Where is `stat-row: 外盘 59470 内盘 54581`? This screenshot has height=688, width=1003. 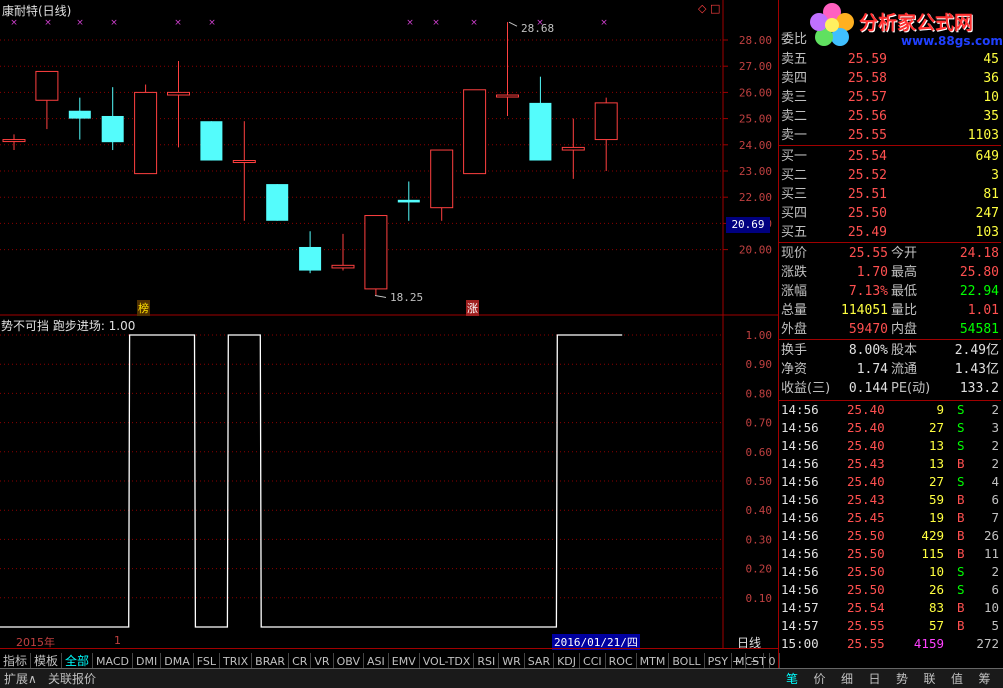
stat-row: 外盘 59470 内盘 54581 is located at coordinates (890, 330).